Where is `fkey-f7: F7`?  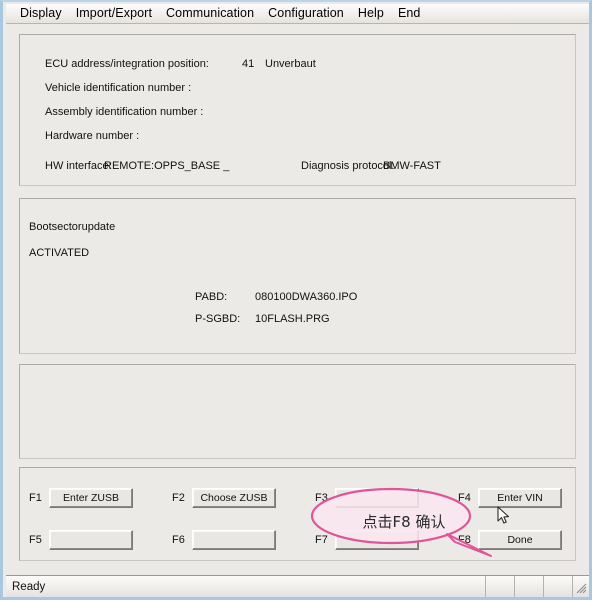 fkey-f7: F7 is located at coordinates (367, 540).